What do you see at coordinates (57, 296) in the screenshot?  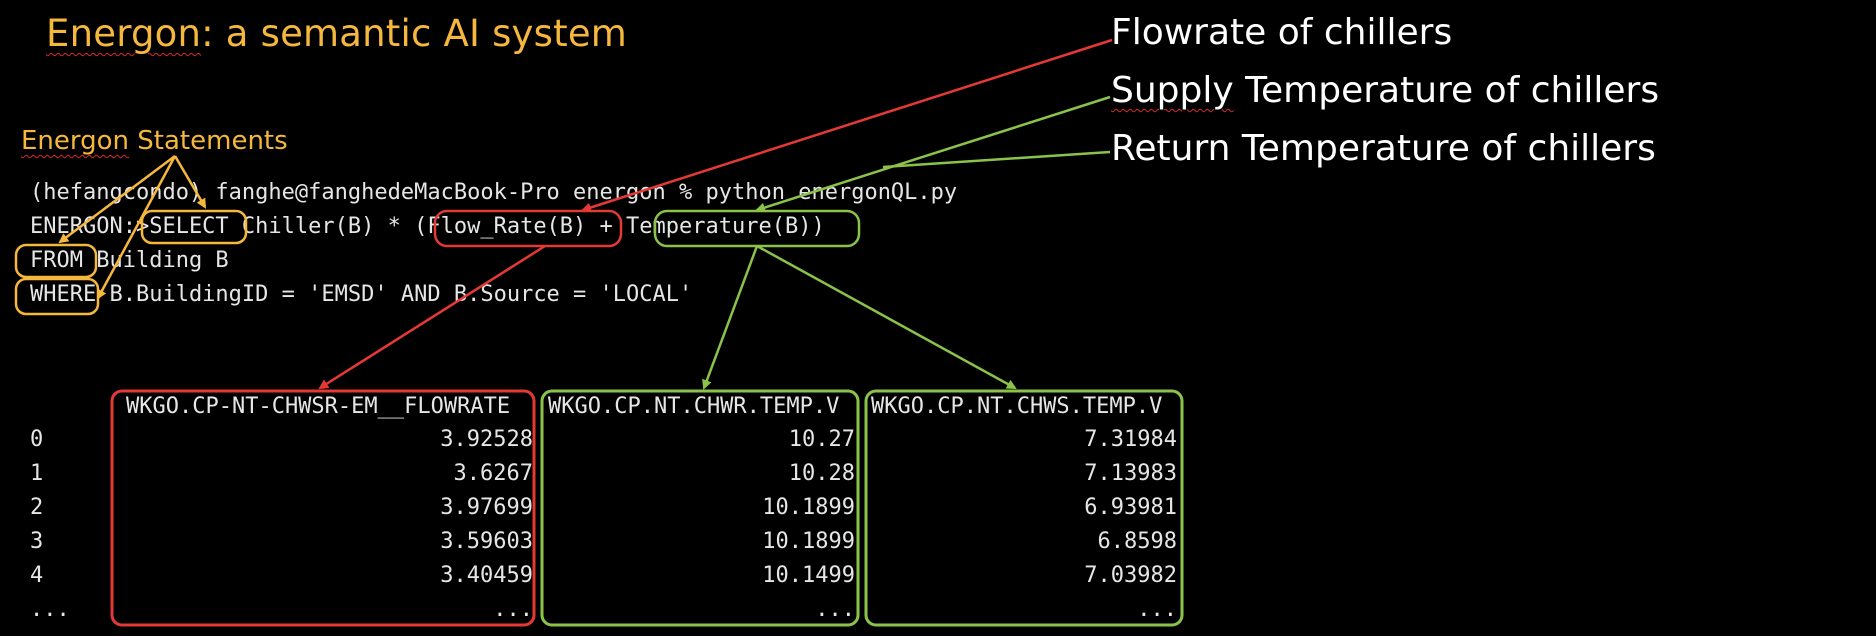 I see `where-keyword-highlight` at bounding box center [57, 296].